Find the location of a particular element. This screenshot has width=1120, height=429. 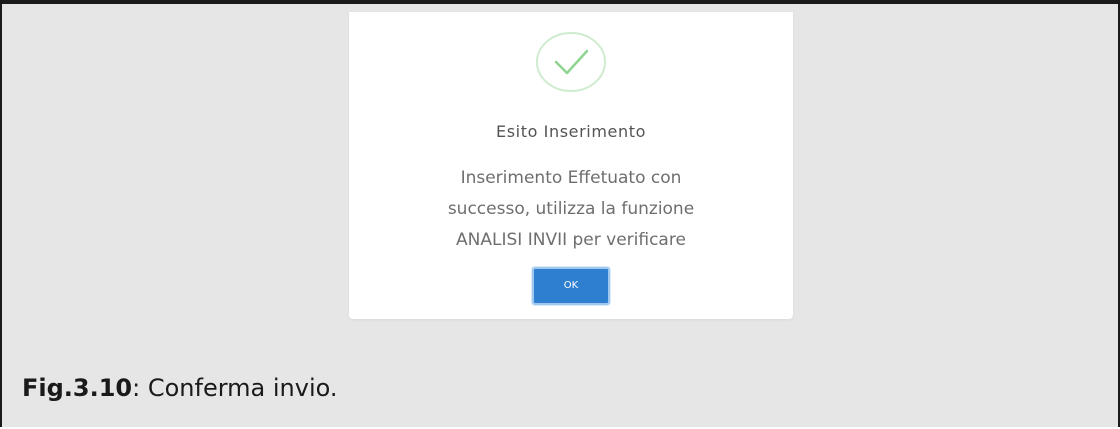

dialog-message-line: successo, utilizza la funzione is located at coordinates (571, 209).